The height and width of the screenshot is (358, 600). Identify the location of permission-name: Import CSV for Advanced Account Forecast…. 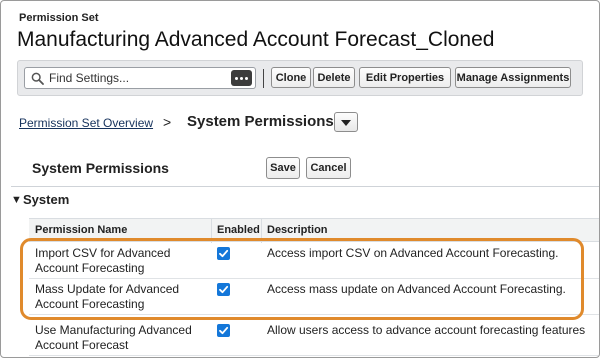
(120, 261).